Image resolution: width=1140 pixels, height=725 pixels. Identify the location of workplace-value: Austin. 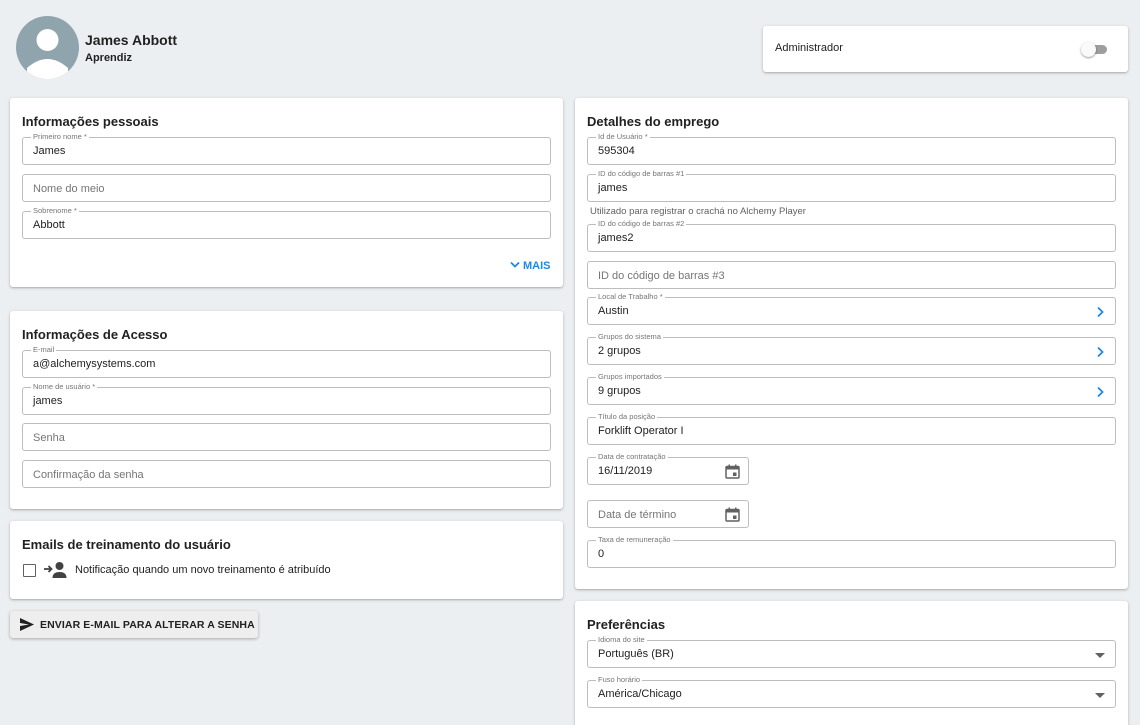
(613, 311).